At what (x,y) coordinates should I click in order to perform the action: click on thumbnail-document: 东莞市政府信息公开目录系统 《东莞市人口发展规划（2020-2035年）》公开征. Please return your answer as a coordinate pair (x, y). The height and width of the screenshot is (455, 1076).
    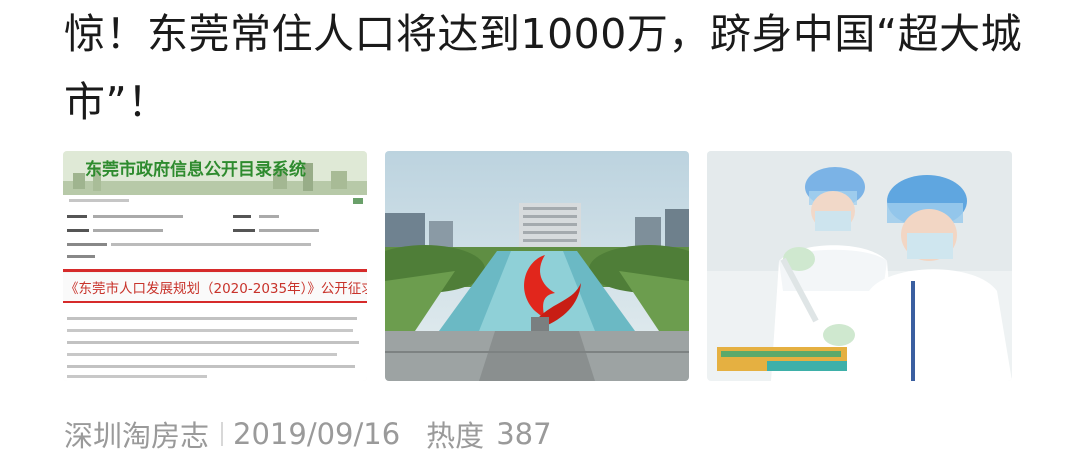
    Looking at the image, I should click on (215, 266).